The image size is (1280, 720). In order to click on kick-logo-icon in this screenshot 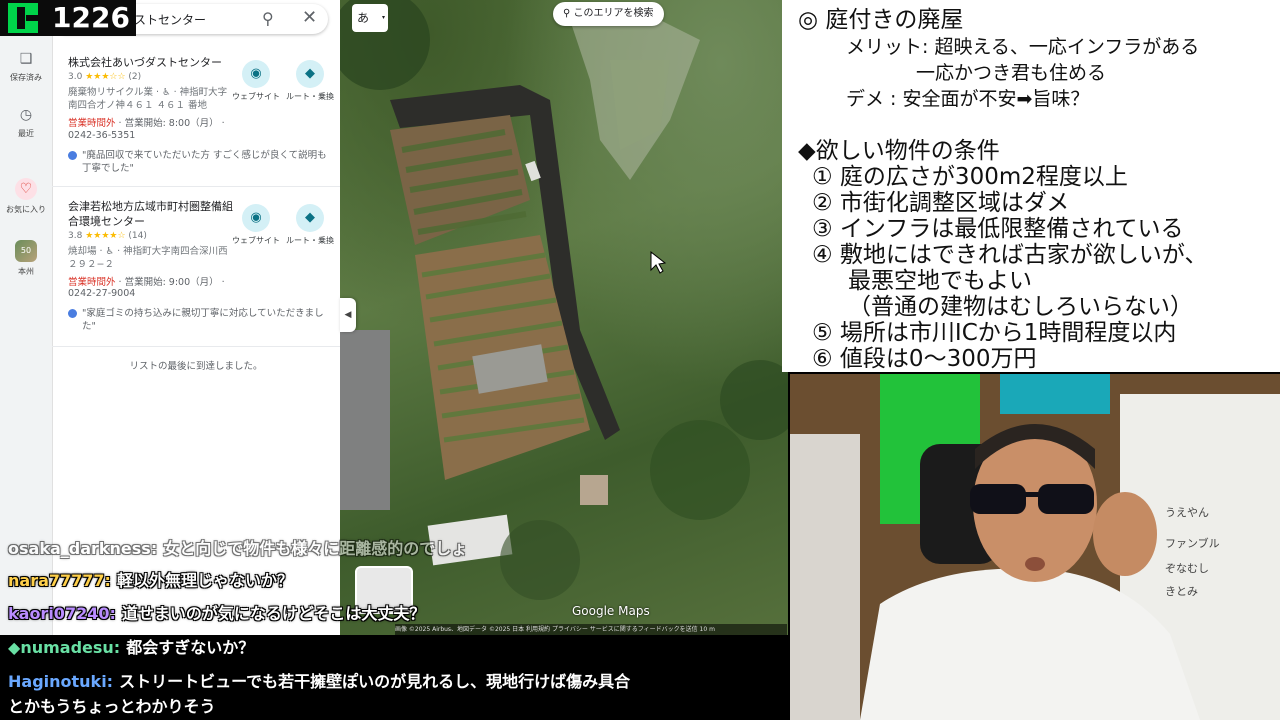, I will do `click(23, 18)`.